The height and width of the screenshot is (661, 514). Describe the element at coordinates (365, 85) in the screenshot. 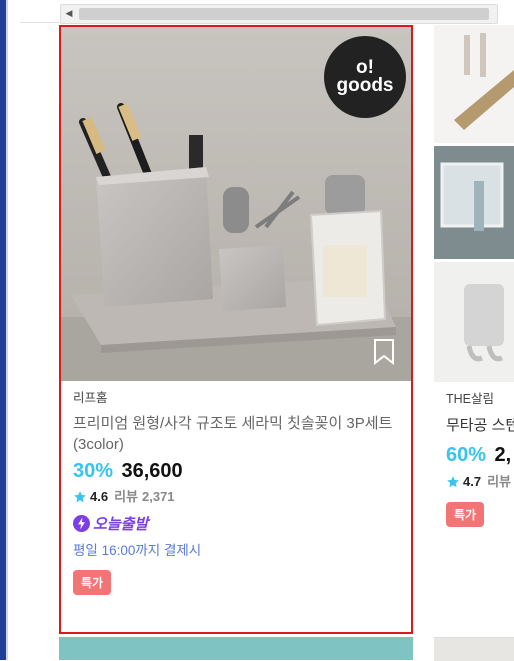

I see `brand-badge-line2: goods` at that location.